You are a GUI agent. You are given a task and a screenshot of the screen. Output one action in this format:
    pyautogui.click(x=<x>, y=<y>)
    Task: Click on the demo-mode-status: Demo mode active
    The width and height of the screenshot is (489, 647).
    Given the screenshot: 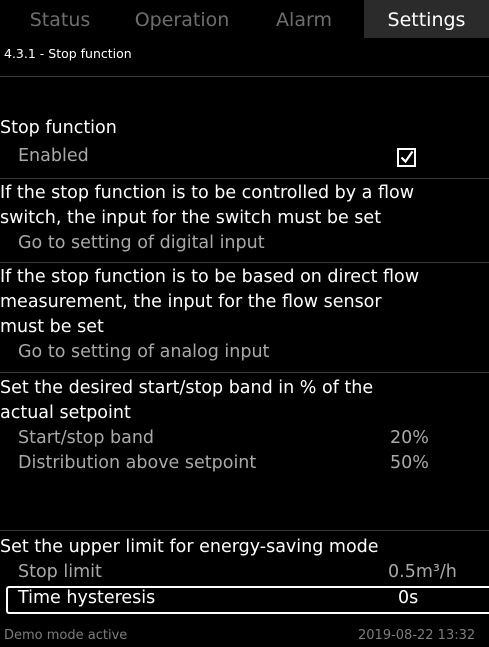 What is the action you would take?
    pyautogui.click(x=66, y=635)
    